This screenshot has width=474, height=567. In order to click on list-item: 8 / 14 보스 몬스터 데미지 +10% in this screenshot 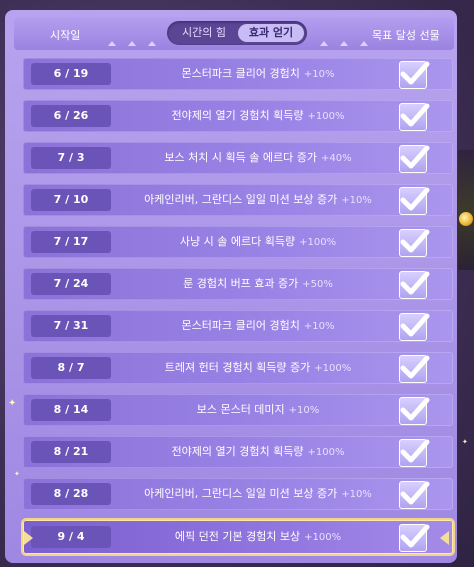, I will do `click(238, 410)`.